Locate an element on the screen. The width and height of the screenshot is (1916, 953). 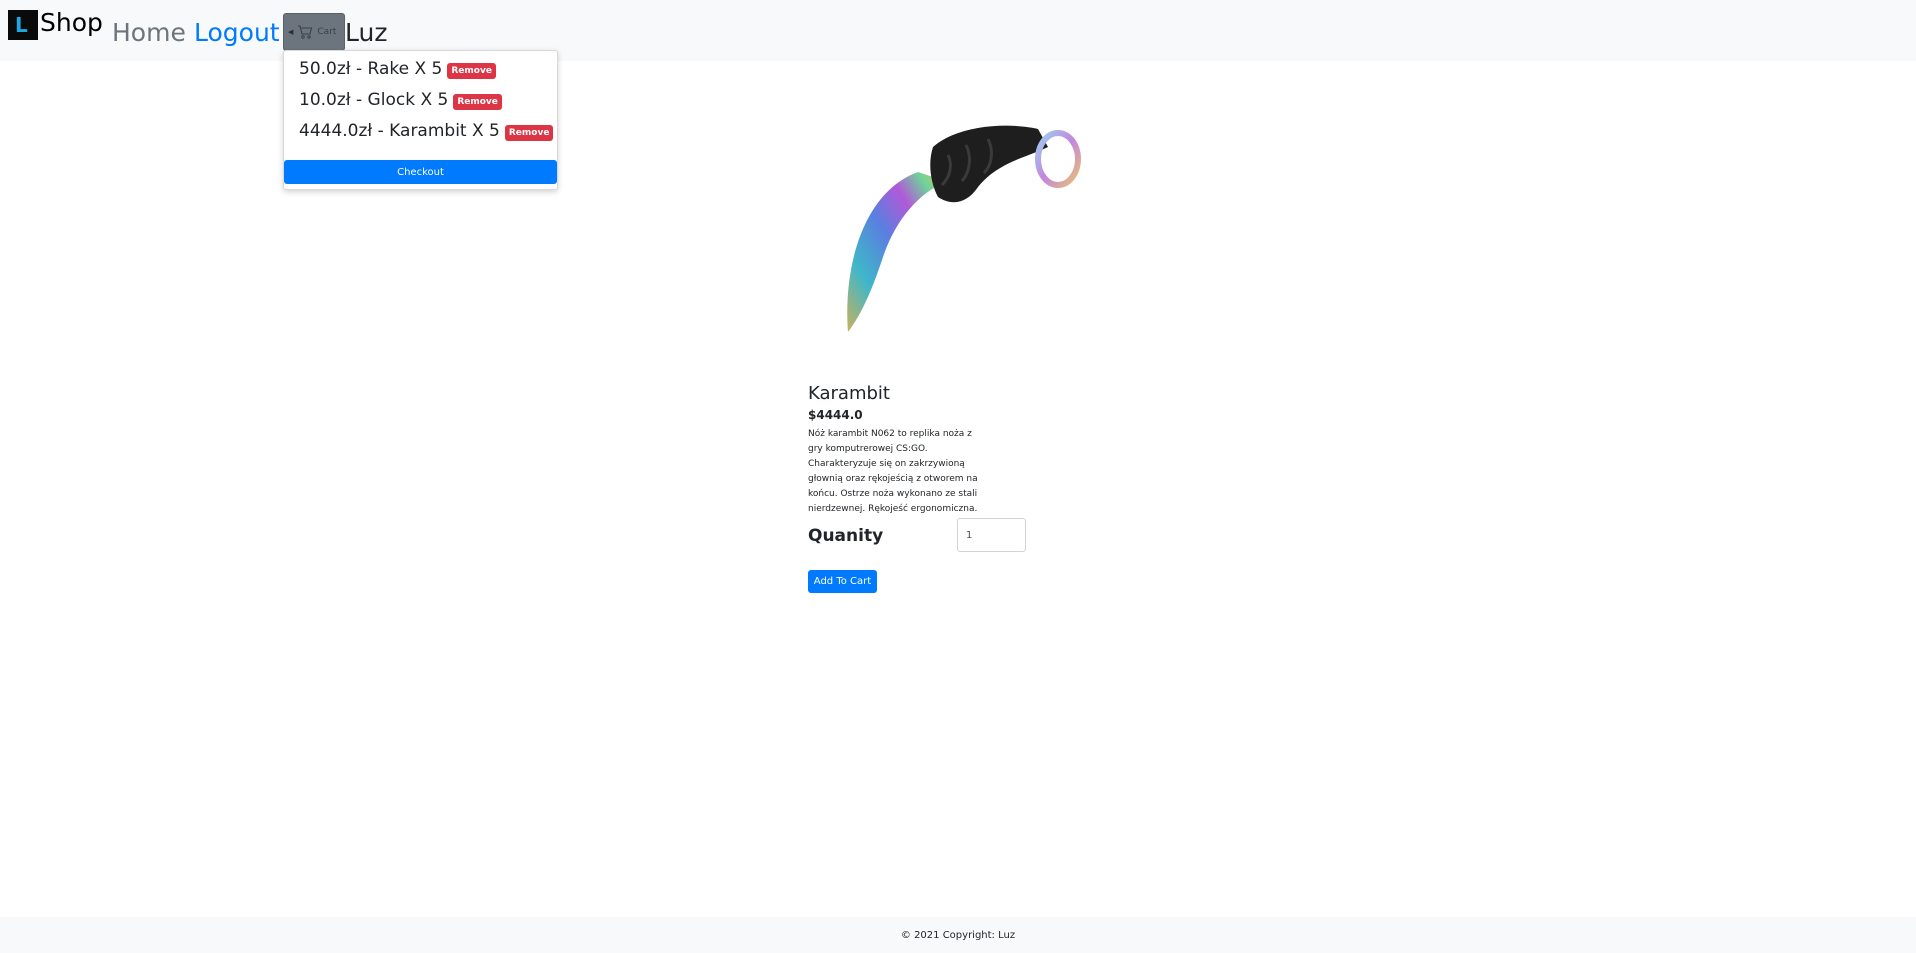
product-image is located at coordinates (964, 228).